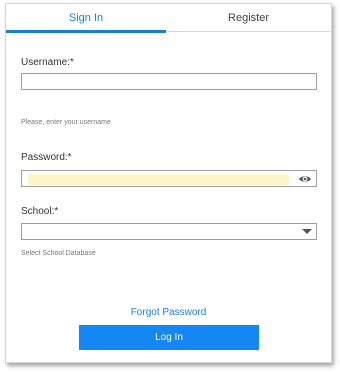  I want to click on password-label: Password:*, so click(46, 157).